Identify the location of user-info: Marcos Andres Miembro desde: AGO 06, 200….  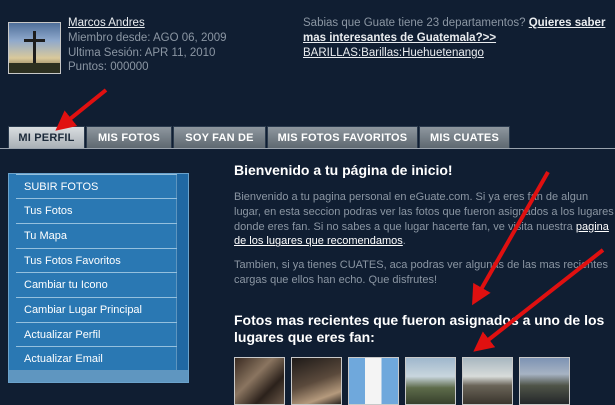
(147, 45).